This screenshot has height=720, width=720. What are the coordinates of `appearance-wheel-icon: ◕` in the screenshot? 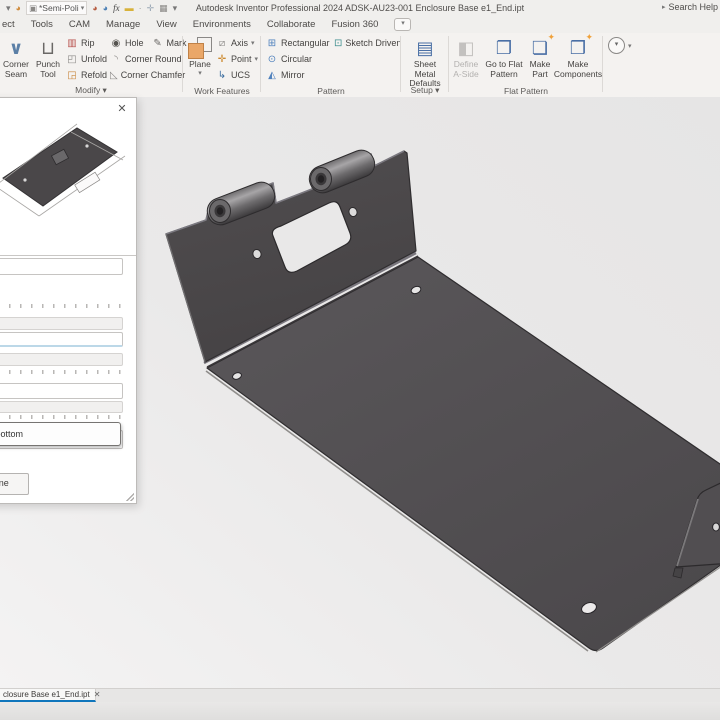 It's located at (18, 8).